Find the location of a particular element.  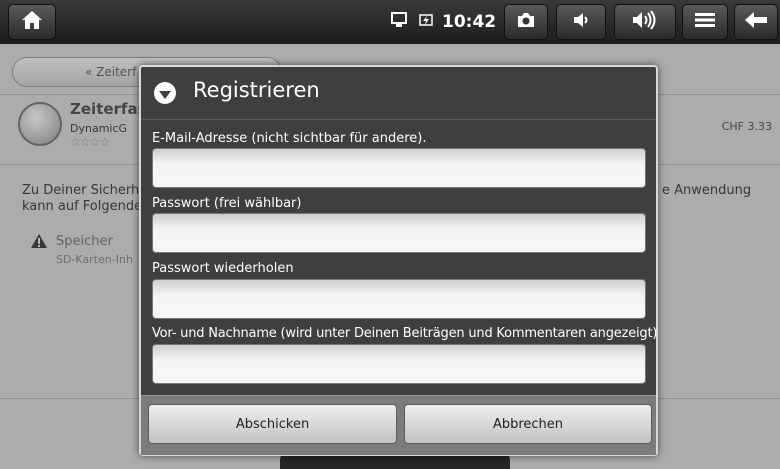

system-bar: 10:42 is located at coordinates (390, 22).